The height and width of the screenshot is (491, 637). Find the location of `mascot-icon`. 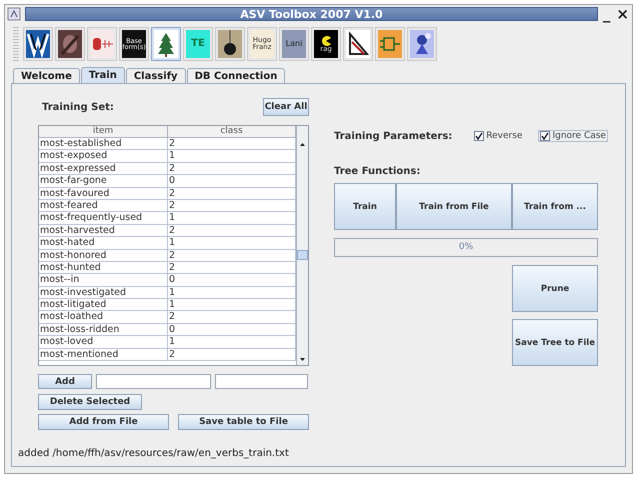

mascot-icon is located at coordinates (422, 44).